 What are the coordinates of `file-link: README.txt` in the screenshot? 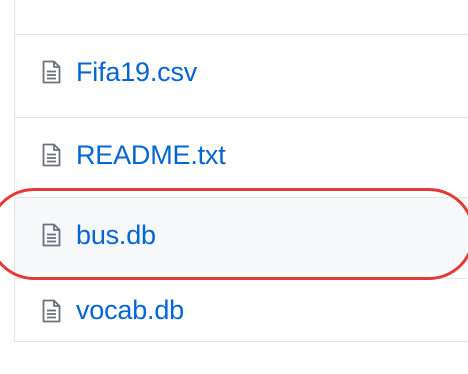 It's located at (151, 155).